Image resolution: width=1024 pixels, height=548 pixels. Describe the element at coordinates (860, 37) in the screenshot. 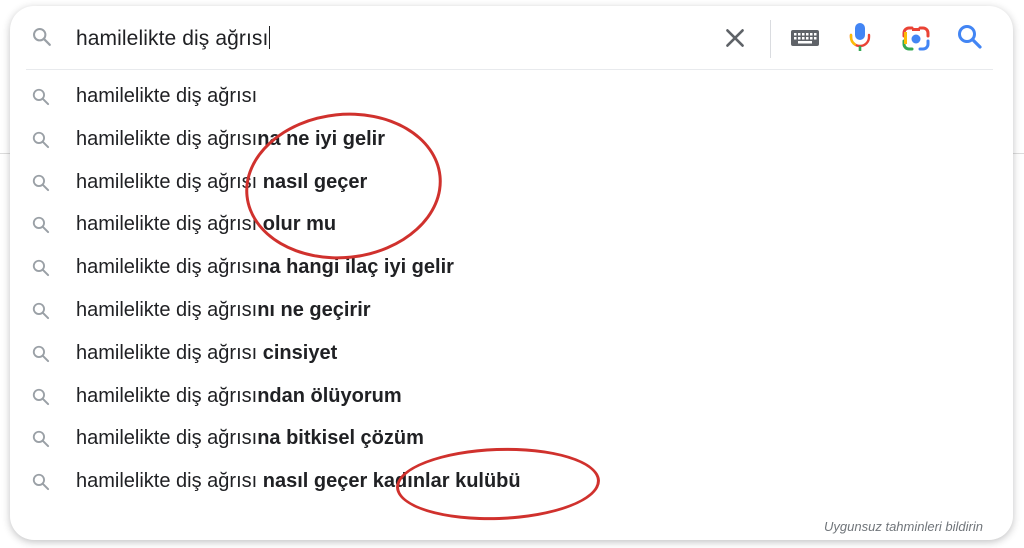

I see `mic-icon` at that location.